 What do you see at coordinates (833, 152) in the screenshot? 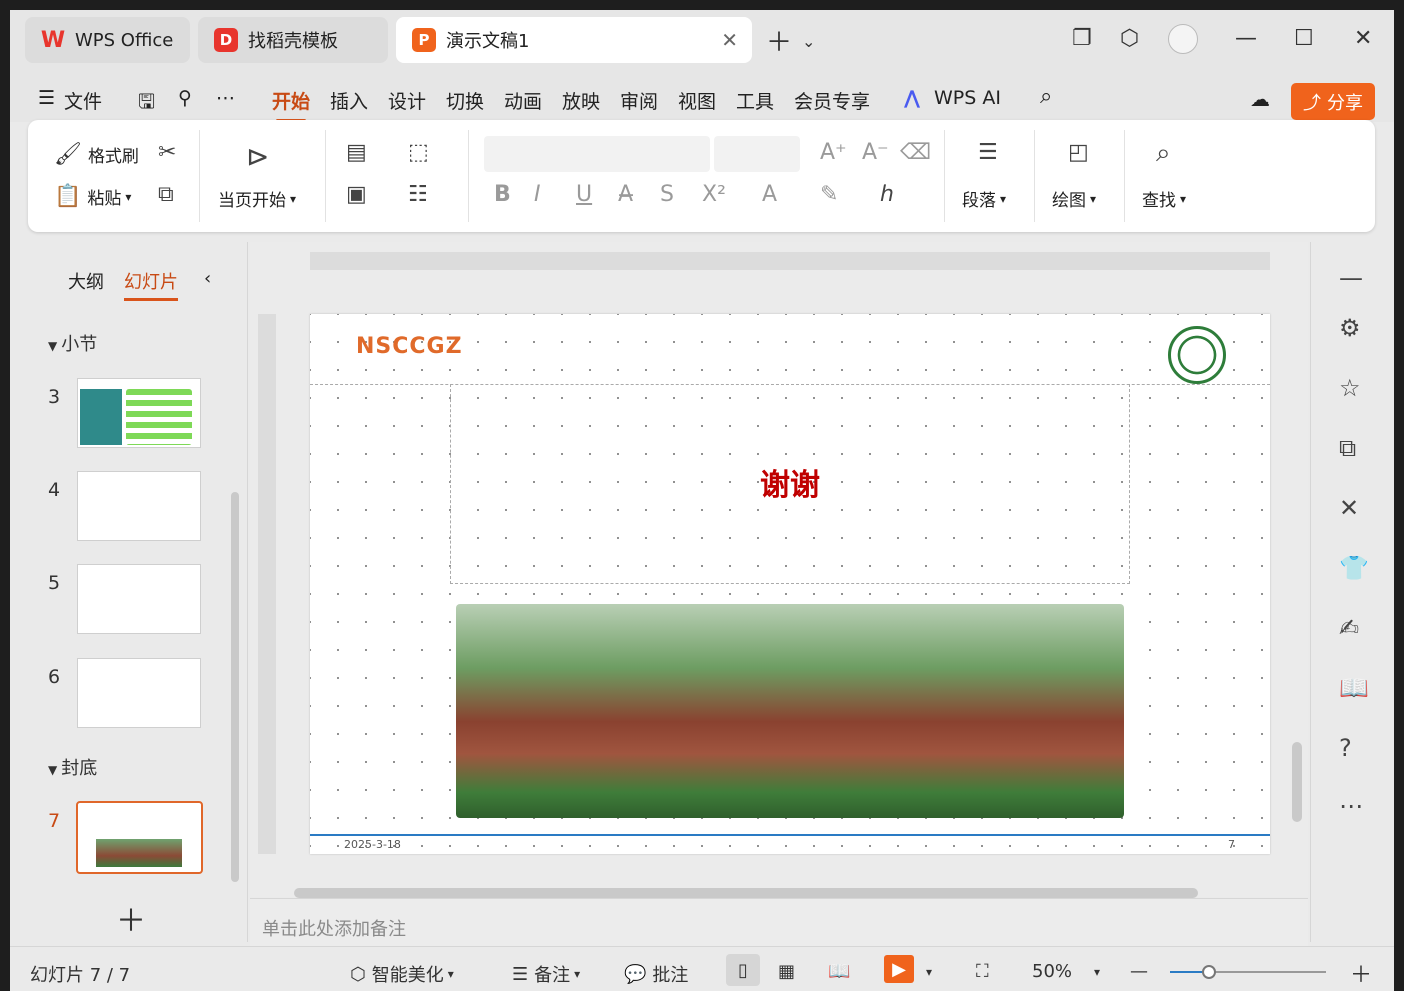
I see `increase-font-icon: A⁺` at bounding box center [833, 152].